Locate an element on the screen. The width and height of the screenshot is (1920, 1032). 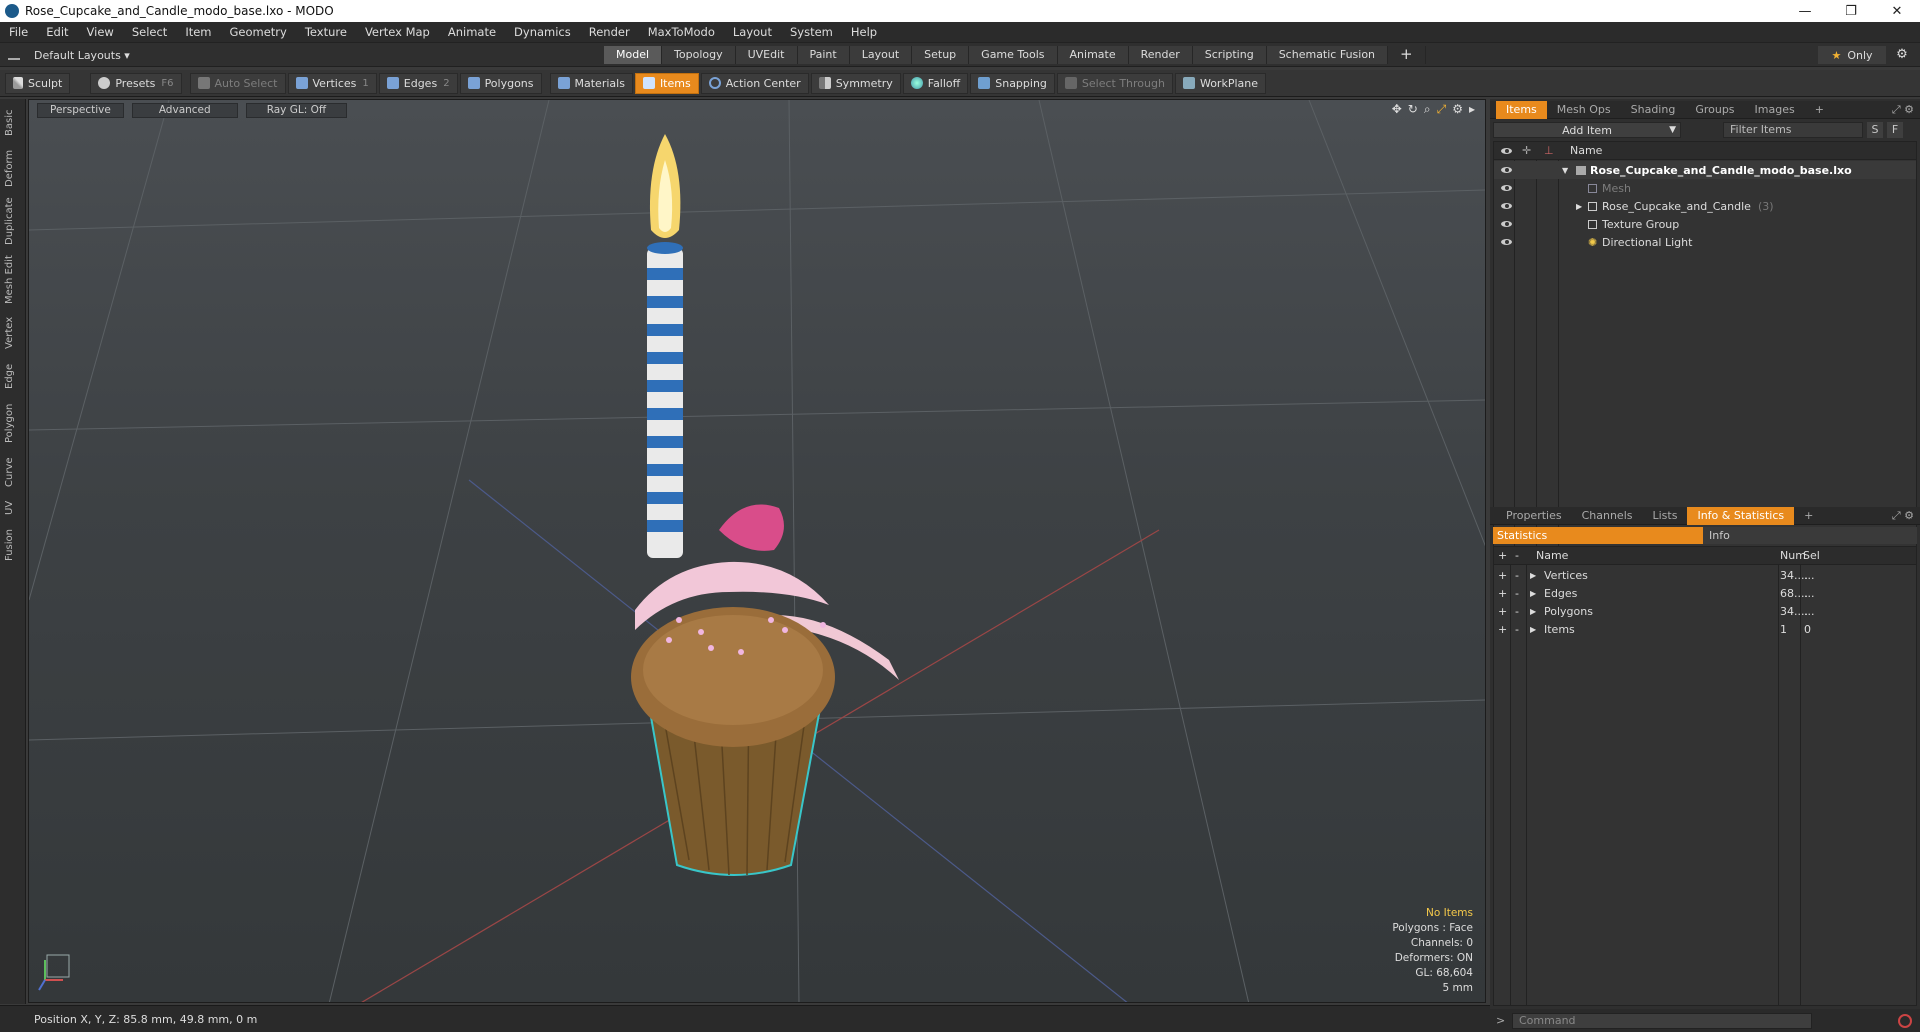
tab-game-tools: Game Tools is located at coordinates (1013, 55).